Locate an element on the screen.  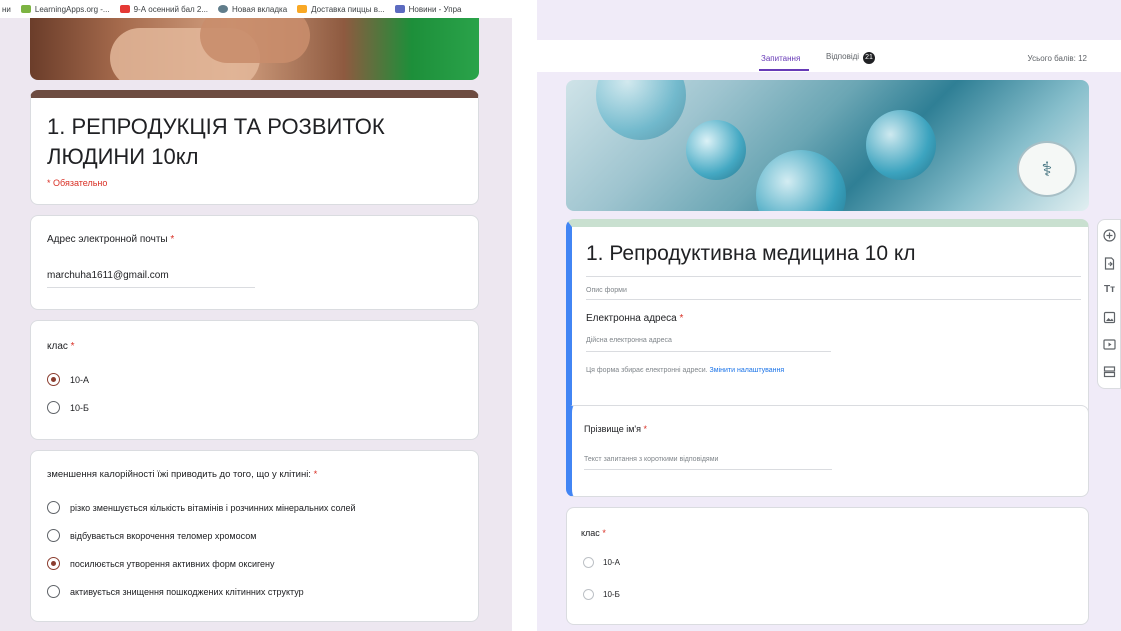
add-title-icon: Tт is located at coordinates (1109, 289).